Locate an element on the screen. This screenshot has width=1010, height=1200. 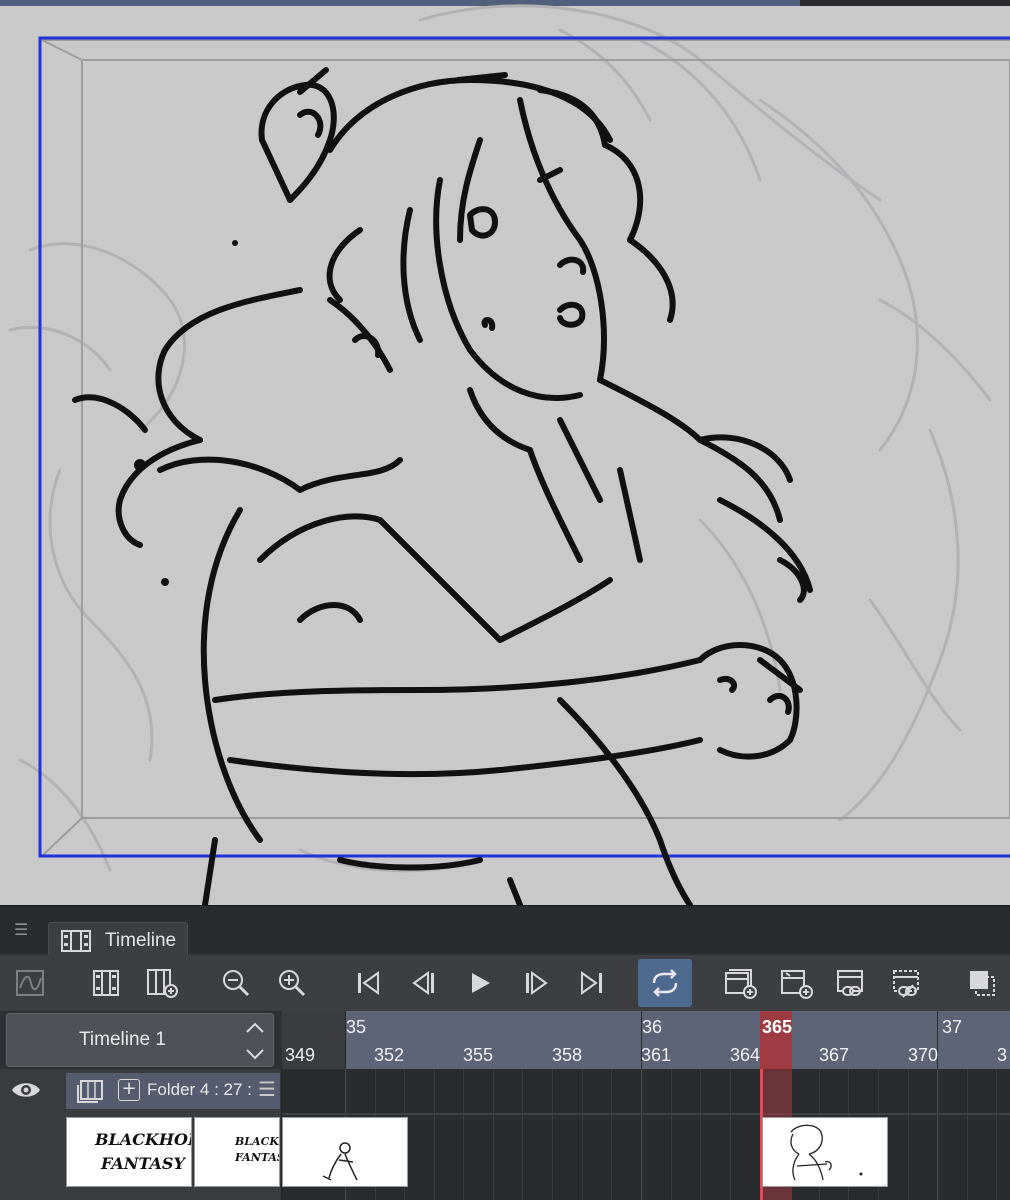
track-menu-icon: ☰ is located at coordinates (267, 1089).